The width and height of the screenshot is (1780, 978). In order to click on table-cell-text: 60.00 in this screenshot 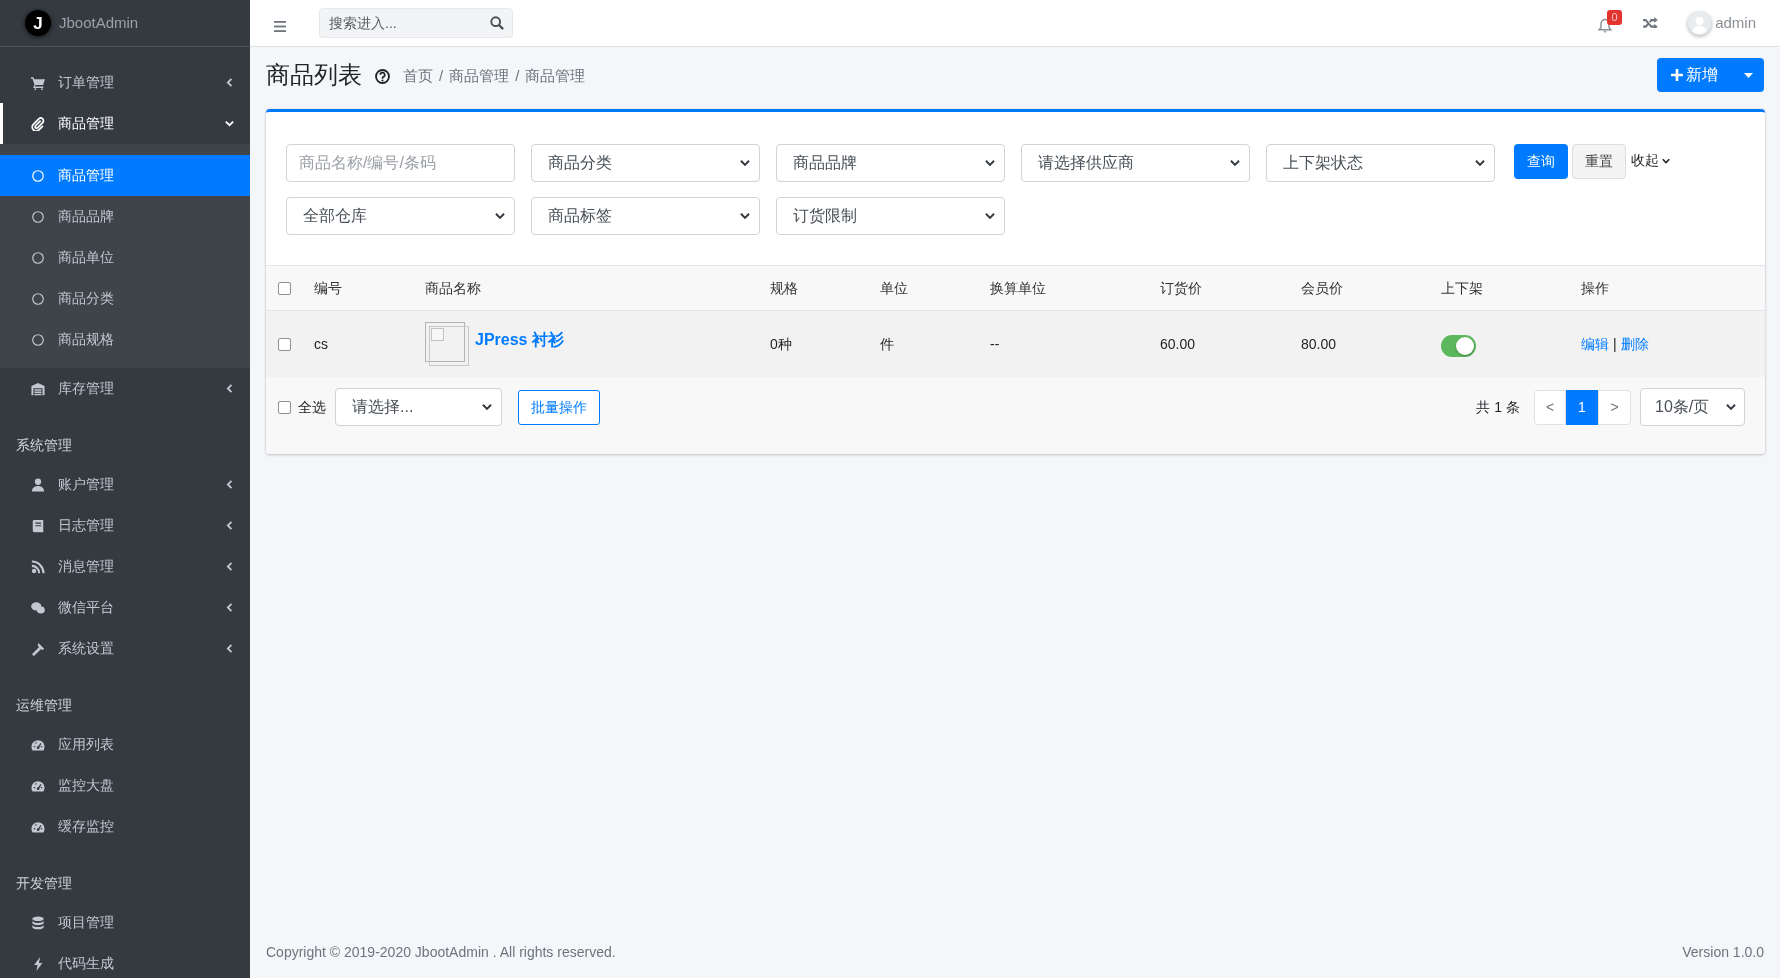, I will do `click(1178, 344)`.